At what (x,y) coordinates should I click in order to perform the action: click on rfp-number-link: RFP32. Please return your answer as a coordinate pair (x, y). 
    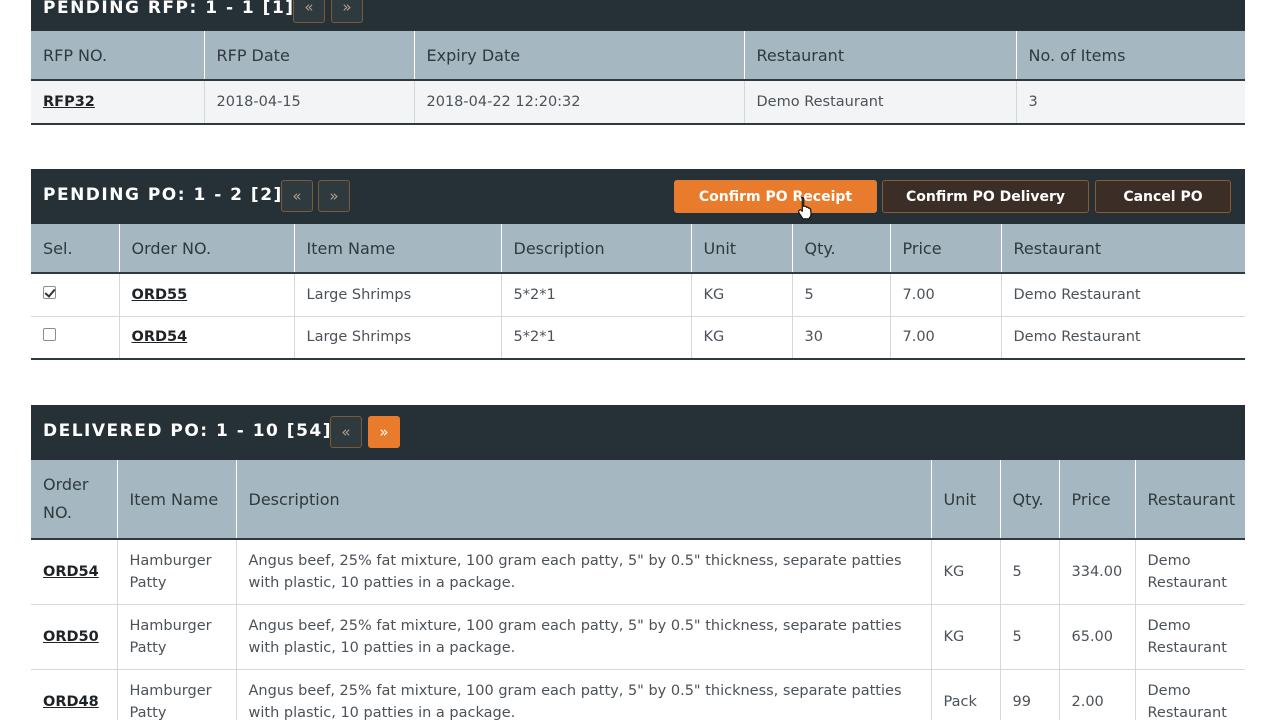
    Looking at the image, I should click on (69, 102).